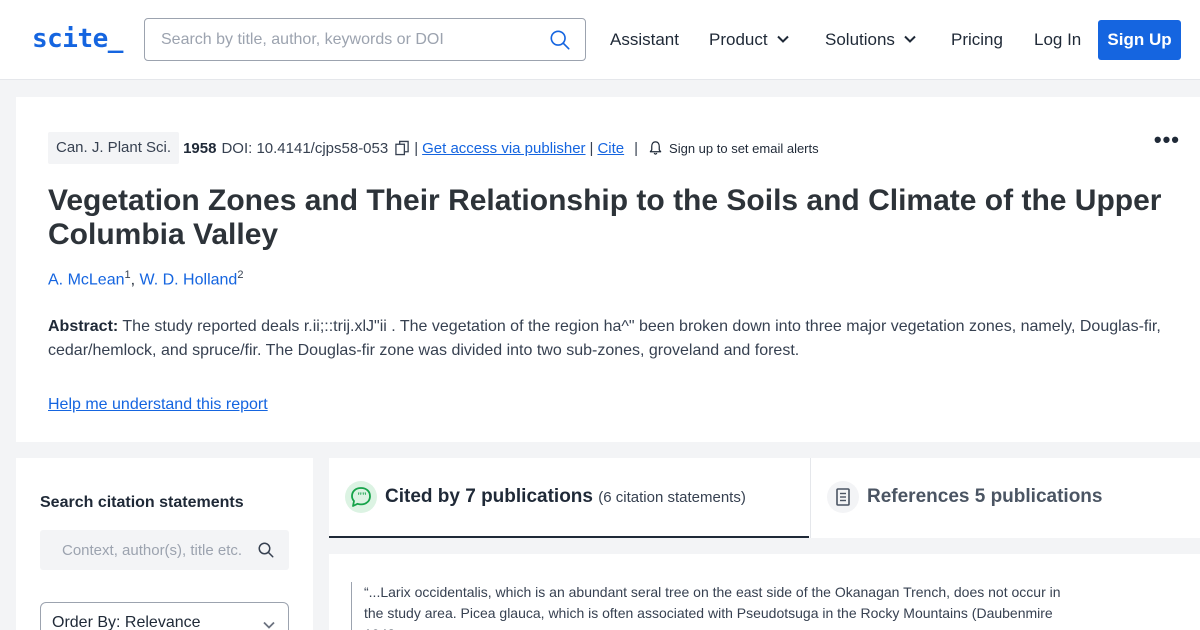 Image resolution: width=1200 pixels, height=630 pixels. I want to click on references-count: References 5 publications, so click(985, 496).